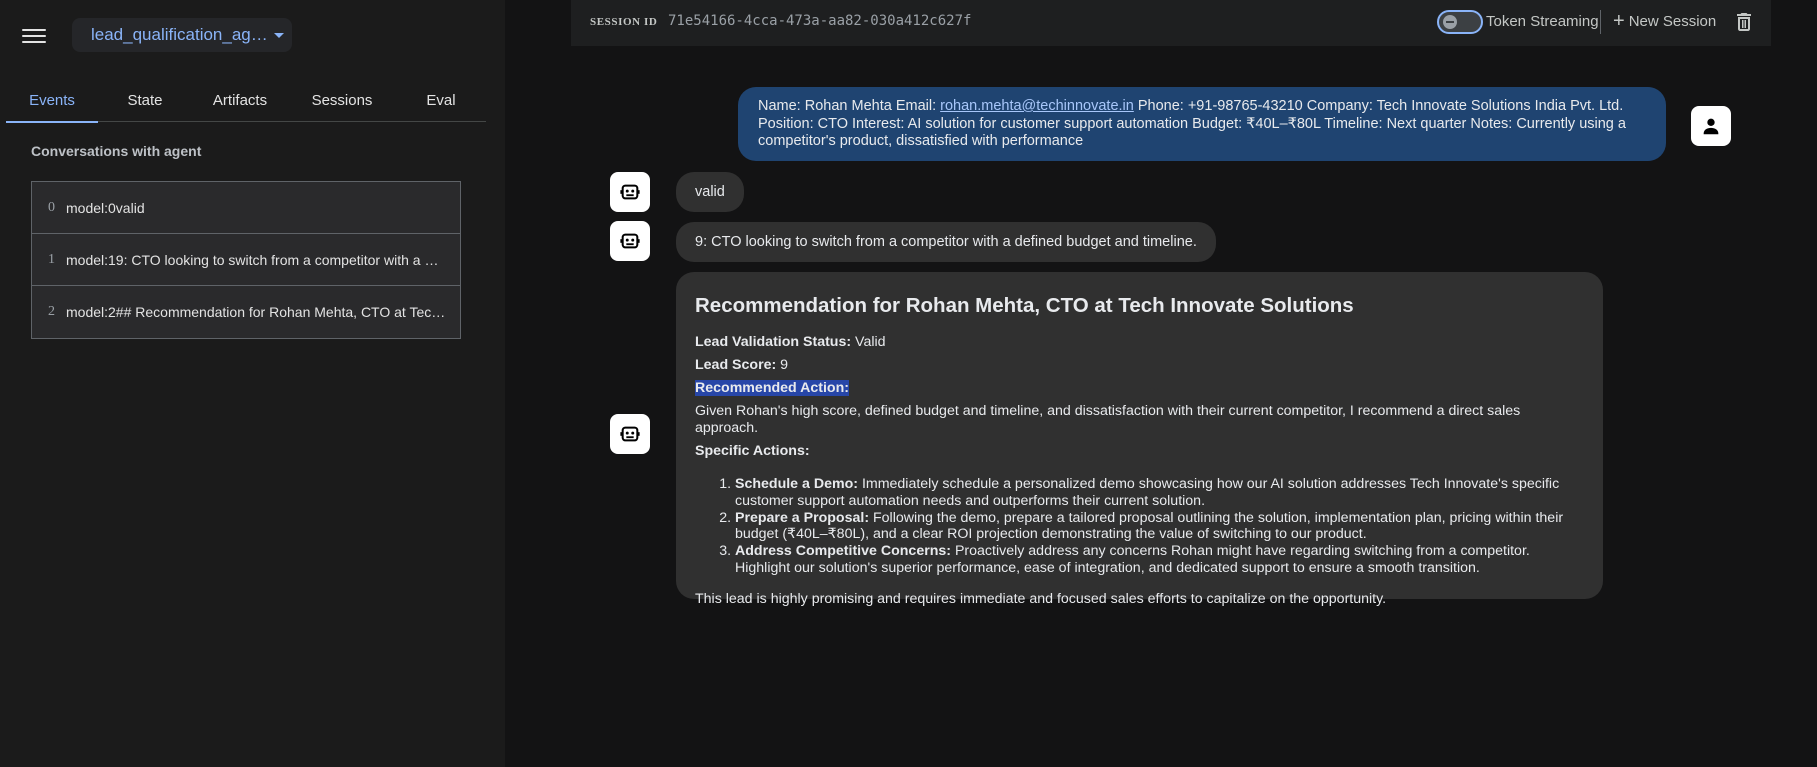 Image resolution: width=1817 pixels, height=767 pixels. I want to click on action-title: Schedule a Demo:, so click(796, 484).